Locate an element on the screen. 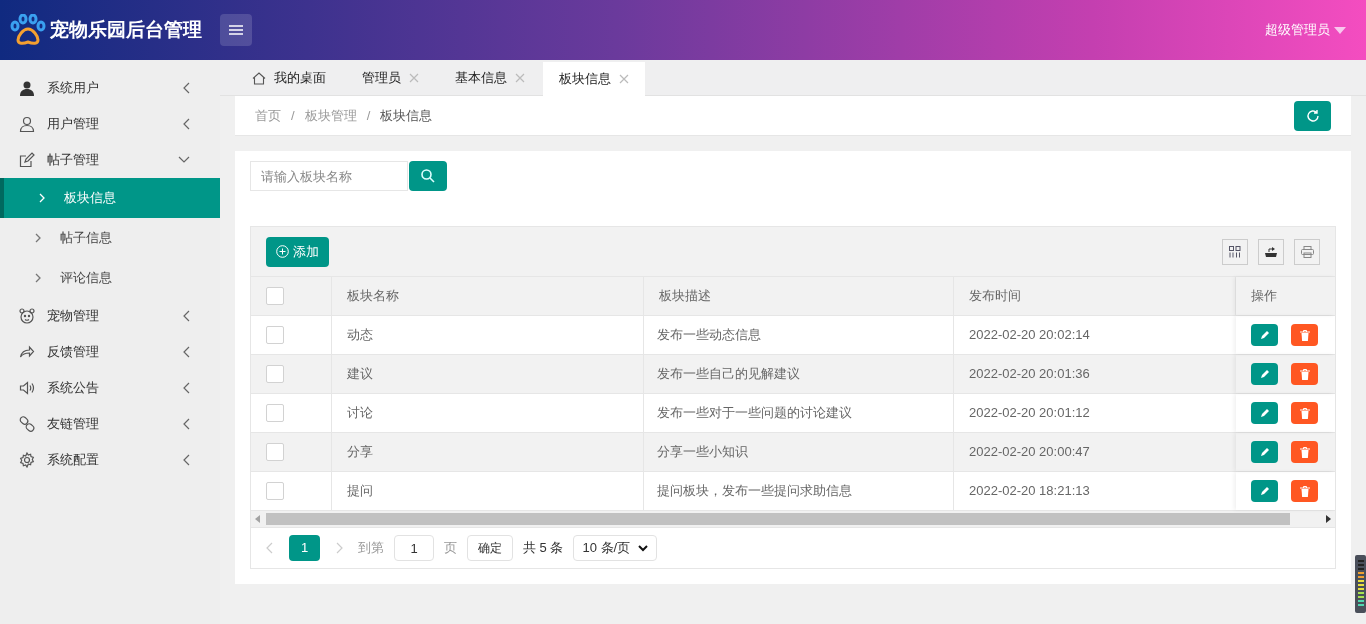  export-icon is located at coordinates (1271, 251).